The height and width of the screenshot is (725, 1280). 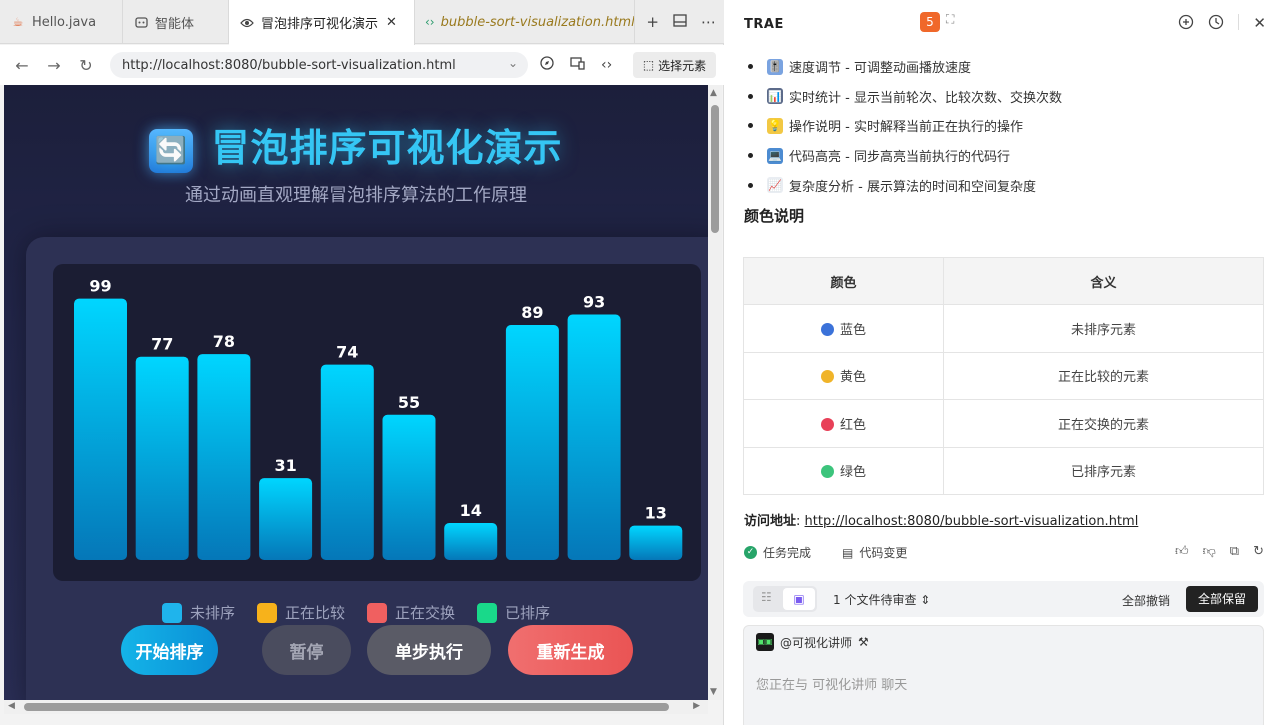 What do you see at coordinates (713, 692) in the screenshot?
I see `scroll-down-icon: ▼` at bounding box center [713, 692].